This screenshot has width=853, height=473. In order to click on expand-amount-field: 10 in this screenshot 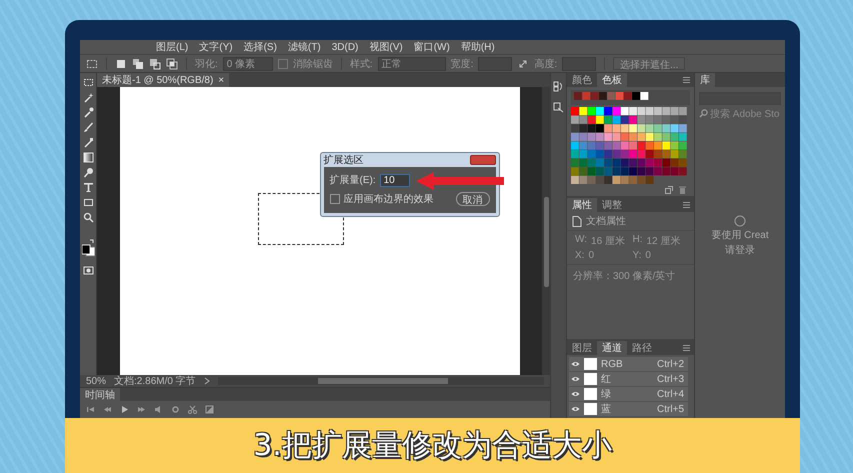, I will do `click(395, 180)`.